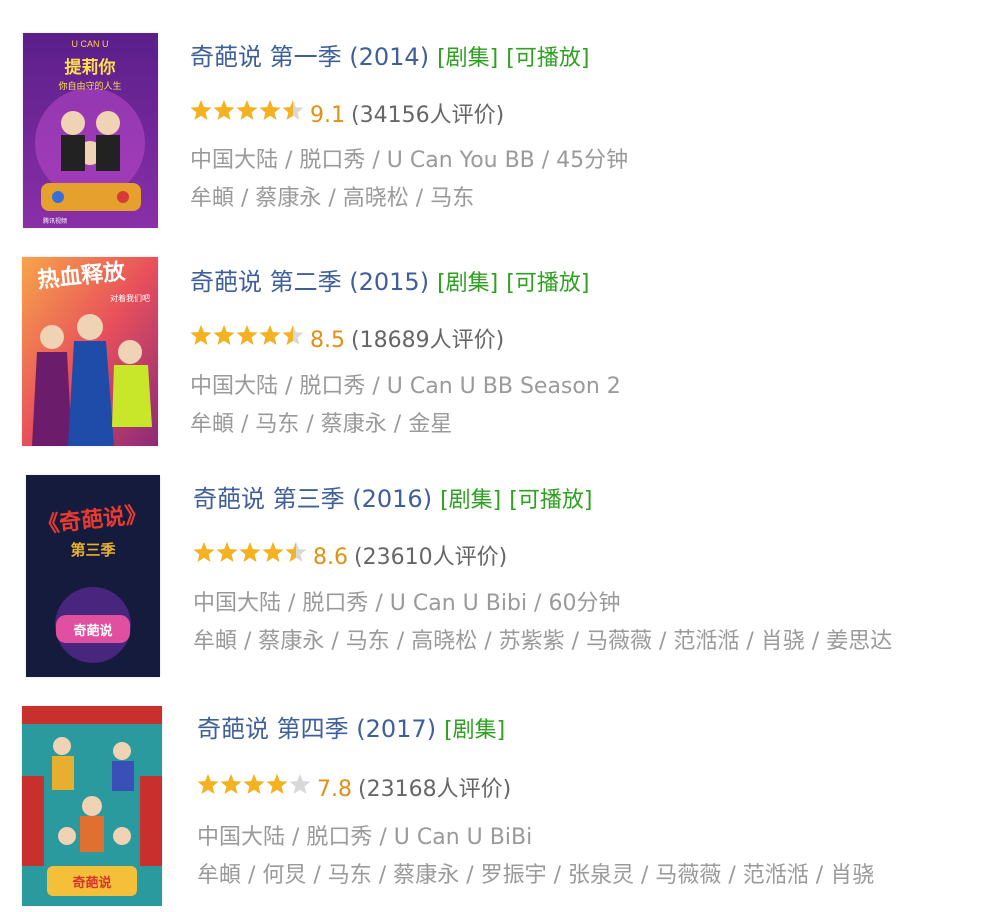  Describe the element at coordinates (89, 86) in the screenshot. I see `poster-text: 你自由守的人生` at that location.